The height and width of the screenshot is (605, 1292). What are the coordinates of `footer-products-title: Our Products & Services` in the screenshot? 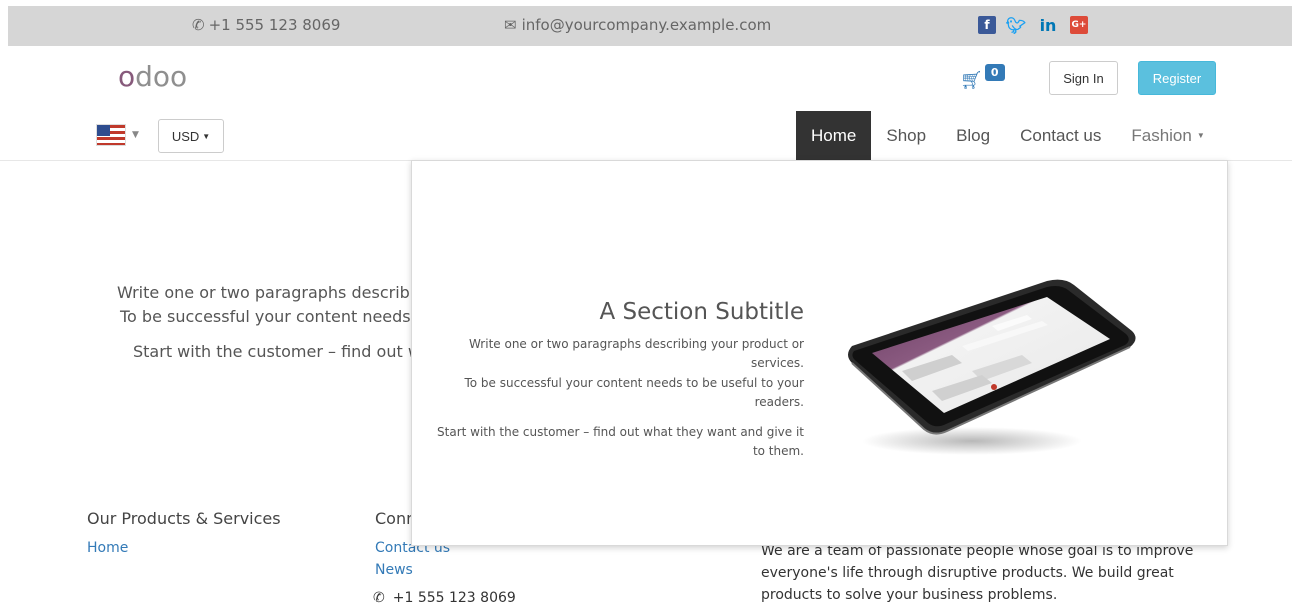 It's located at (184, 518).